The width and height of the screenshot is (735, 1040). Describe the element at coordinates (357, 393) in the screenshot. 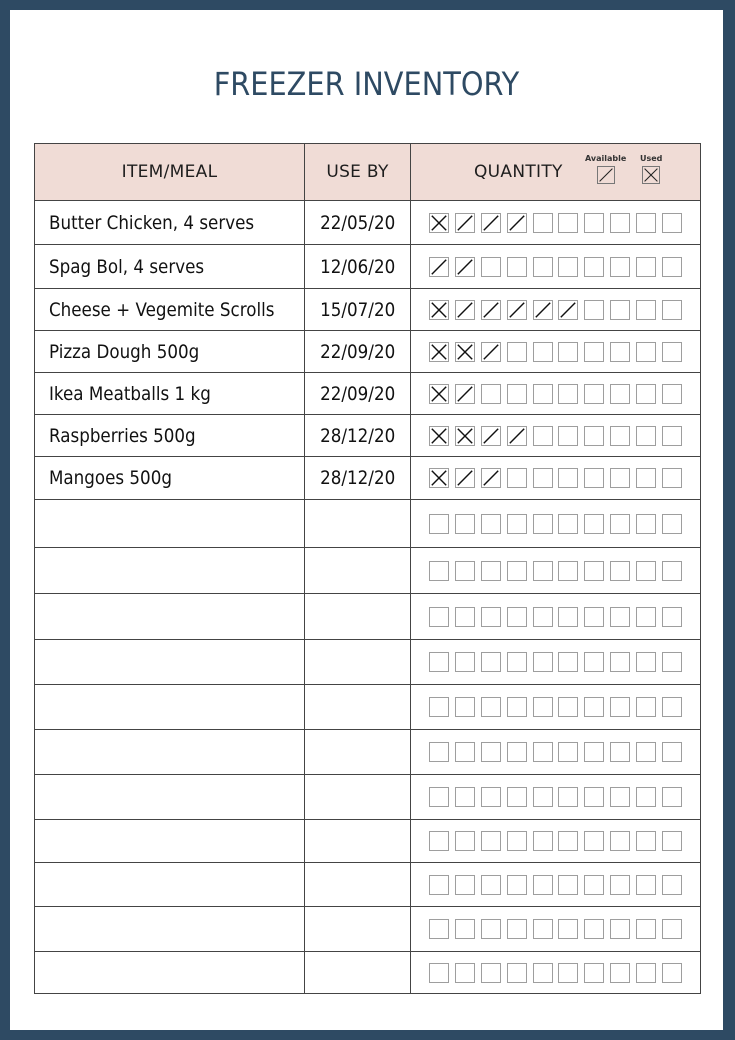

I see `use-by-cell: 22/09/20` at that location.